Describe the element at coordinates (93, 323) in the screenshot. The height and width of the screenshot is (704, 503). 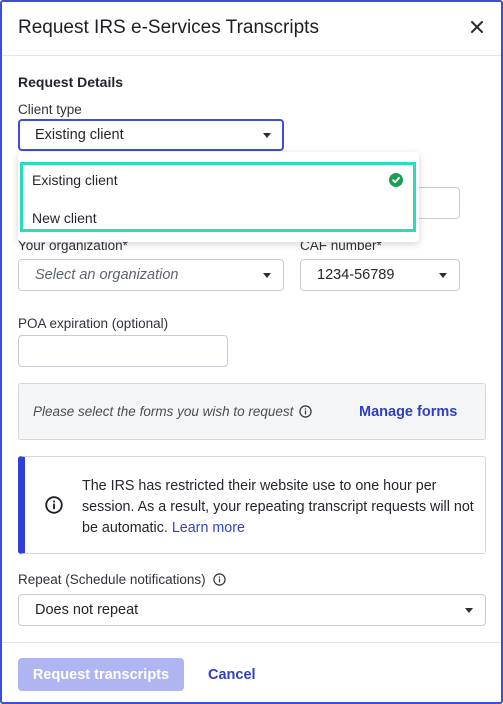
I see `poa-label: POA expiration (optional)` at that location.